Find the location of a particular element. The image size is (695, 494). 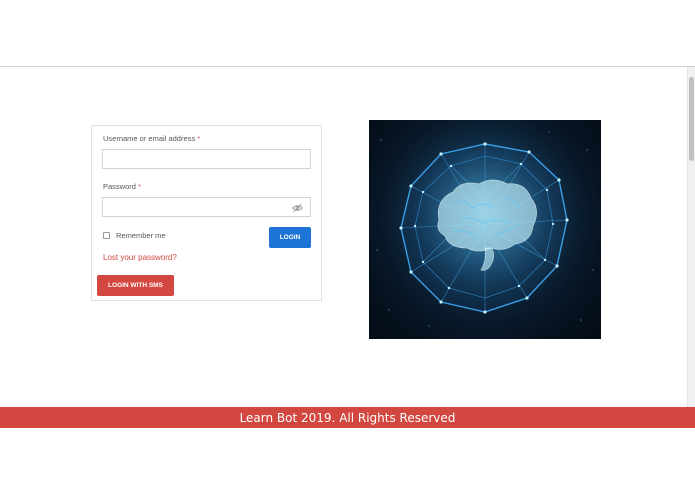

username-input is located at coordinates (206, 159).